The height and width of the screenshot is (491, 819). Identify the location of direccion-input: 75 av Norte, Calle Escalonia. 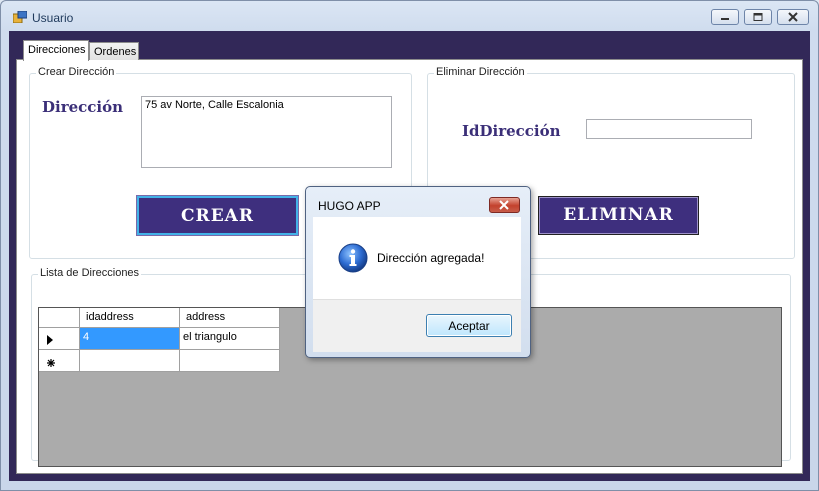
(266, 132).